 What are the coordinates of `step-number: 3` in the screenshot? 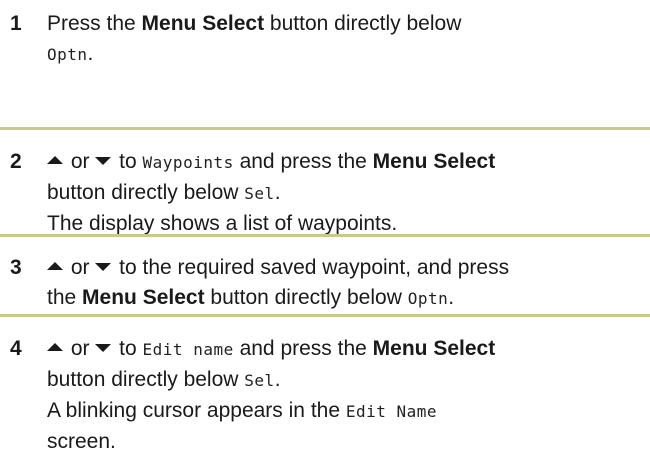 It's located at (16, 267).